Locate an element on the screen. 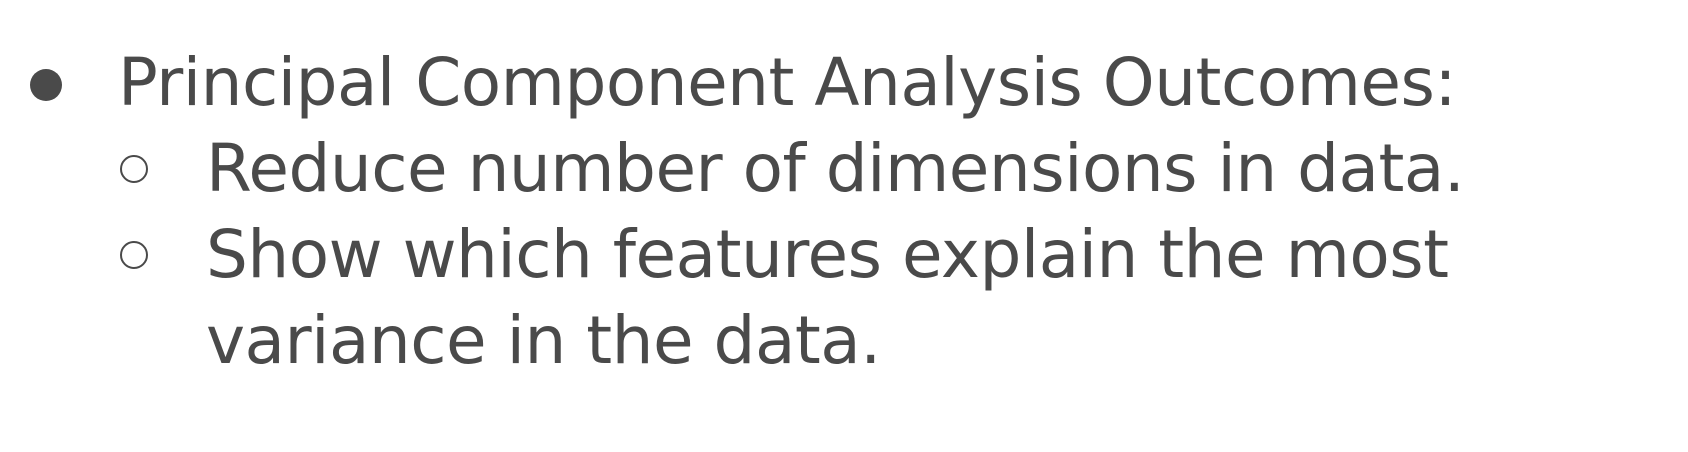 This screenshot has height=452, width=1688. filled-bullet-icon is located at coordinates (46, 85).